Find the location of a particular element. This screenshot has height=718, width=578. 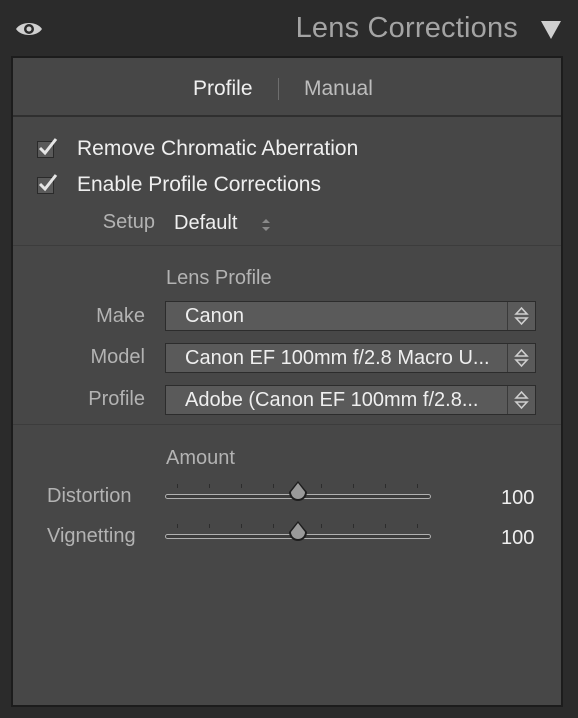

profile-label: Profile is located at coordinates (116, 399).